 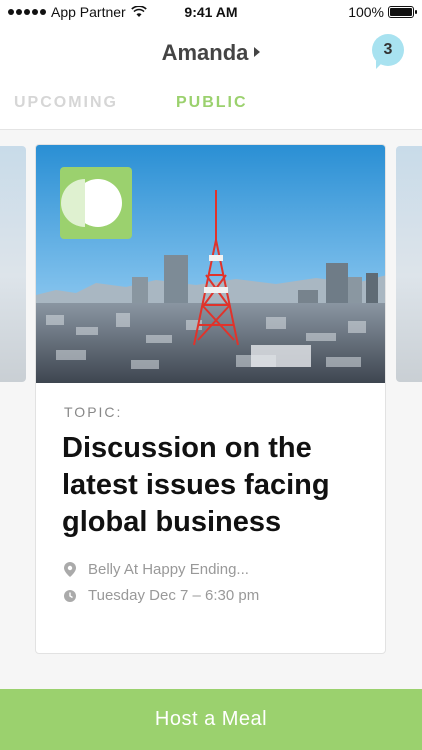 I want to click on battery-percent: 100%, so click(x=366, y=12).